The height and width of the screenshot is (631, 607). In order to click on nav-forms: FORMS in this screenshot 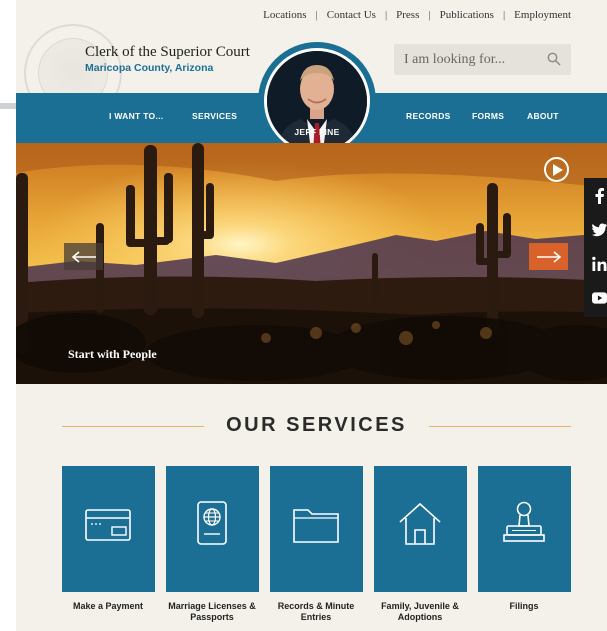, I will do `click(488, 116)`.